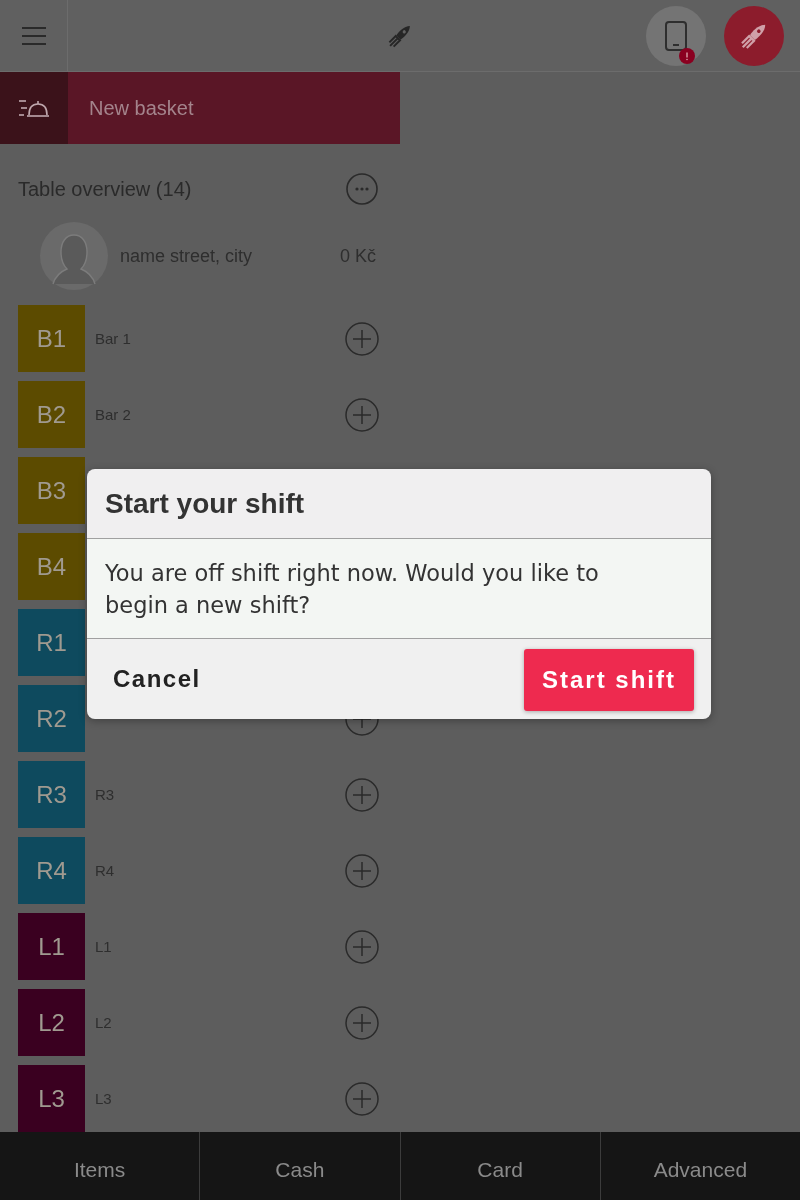 This screenshot has width=800, height=1200. I want to click on new-basket-button: New basket, so click(234, 108).